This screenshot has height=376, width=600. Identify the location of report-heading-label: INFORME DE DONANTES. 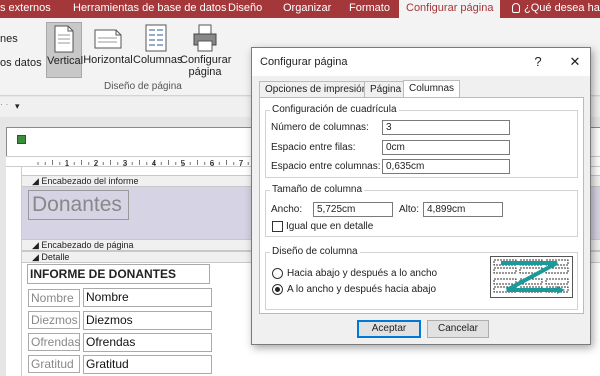
(118, 274).